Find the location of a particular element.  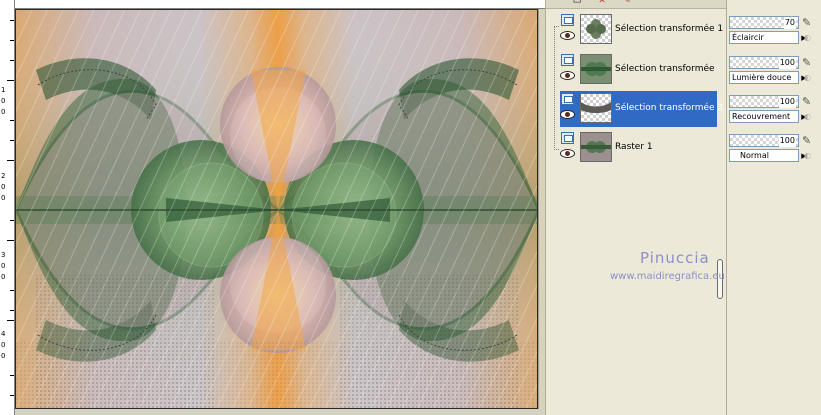

brush-tool-icon: ✎ is located at coordinates (627, 3).